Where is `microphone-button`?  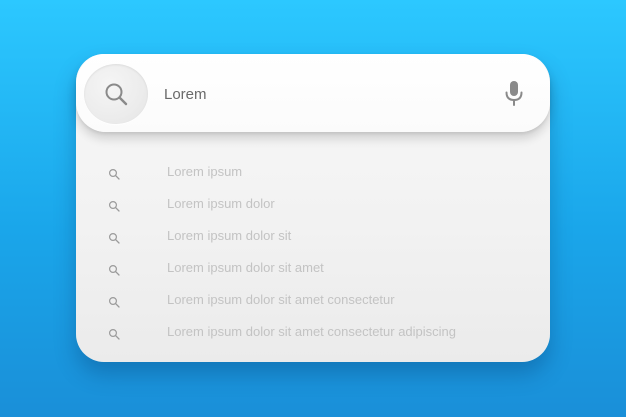
microphone-button is located at coordinates (514, 94).